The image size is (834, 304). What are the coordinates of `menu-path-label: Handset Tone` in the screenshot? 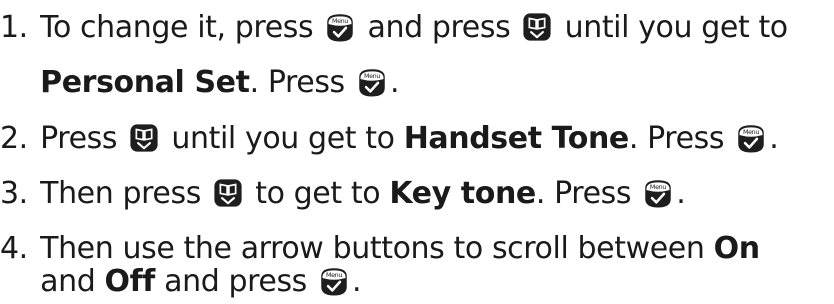 It's located at (516, 138).